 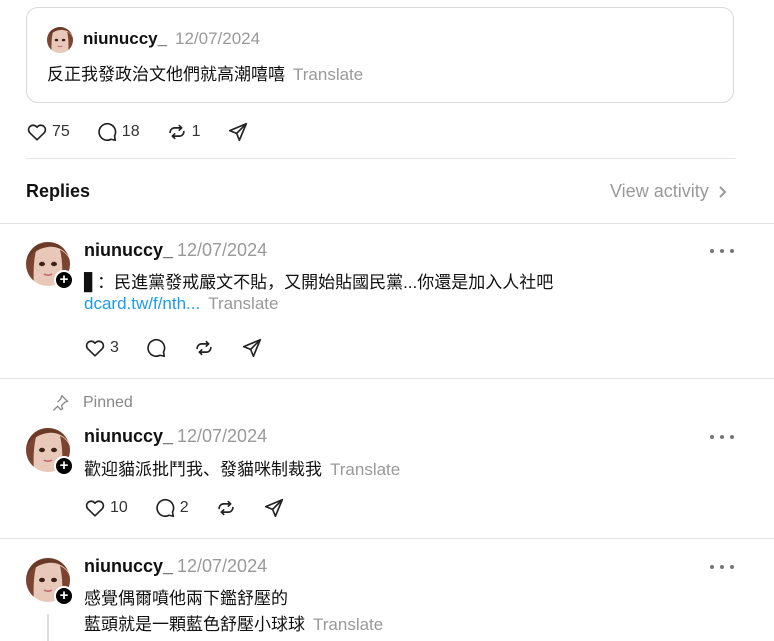 What do you see at coordinates (186, 598) in the screenshot?
I see `reply-text-line: 感覺偶爾噴他兩下鑑舒壓的` at bounding box center [186, 598].